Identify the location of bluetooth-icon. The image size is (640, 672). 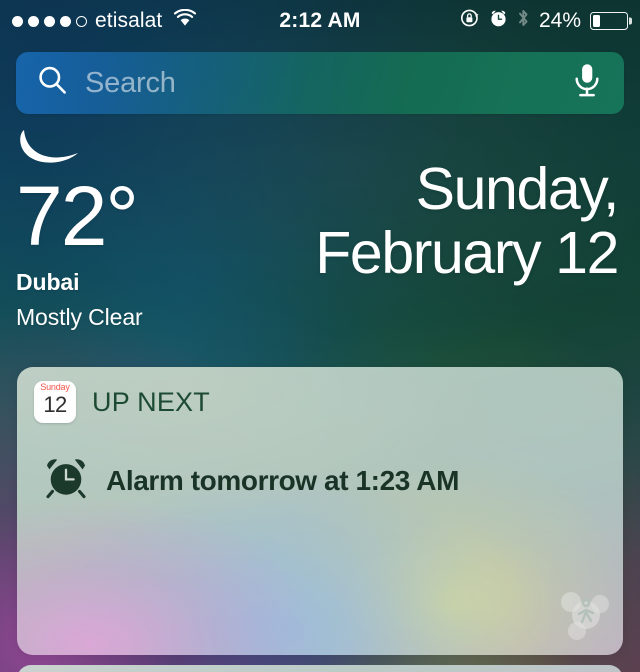
(523, 21).